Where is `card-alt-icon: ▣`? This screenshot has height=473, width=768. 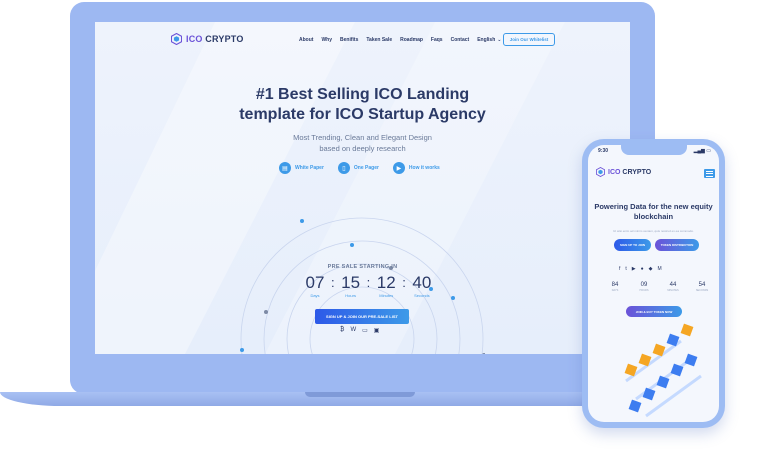
card-alt-icon: ▣ is located at coordinates (376, 331).